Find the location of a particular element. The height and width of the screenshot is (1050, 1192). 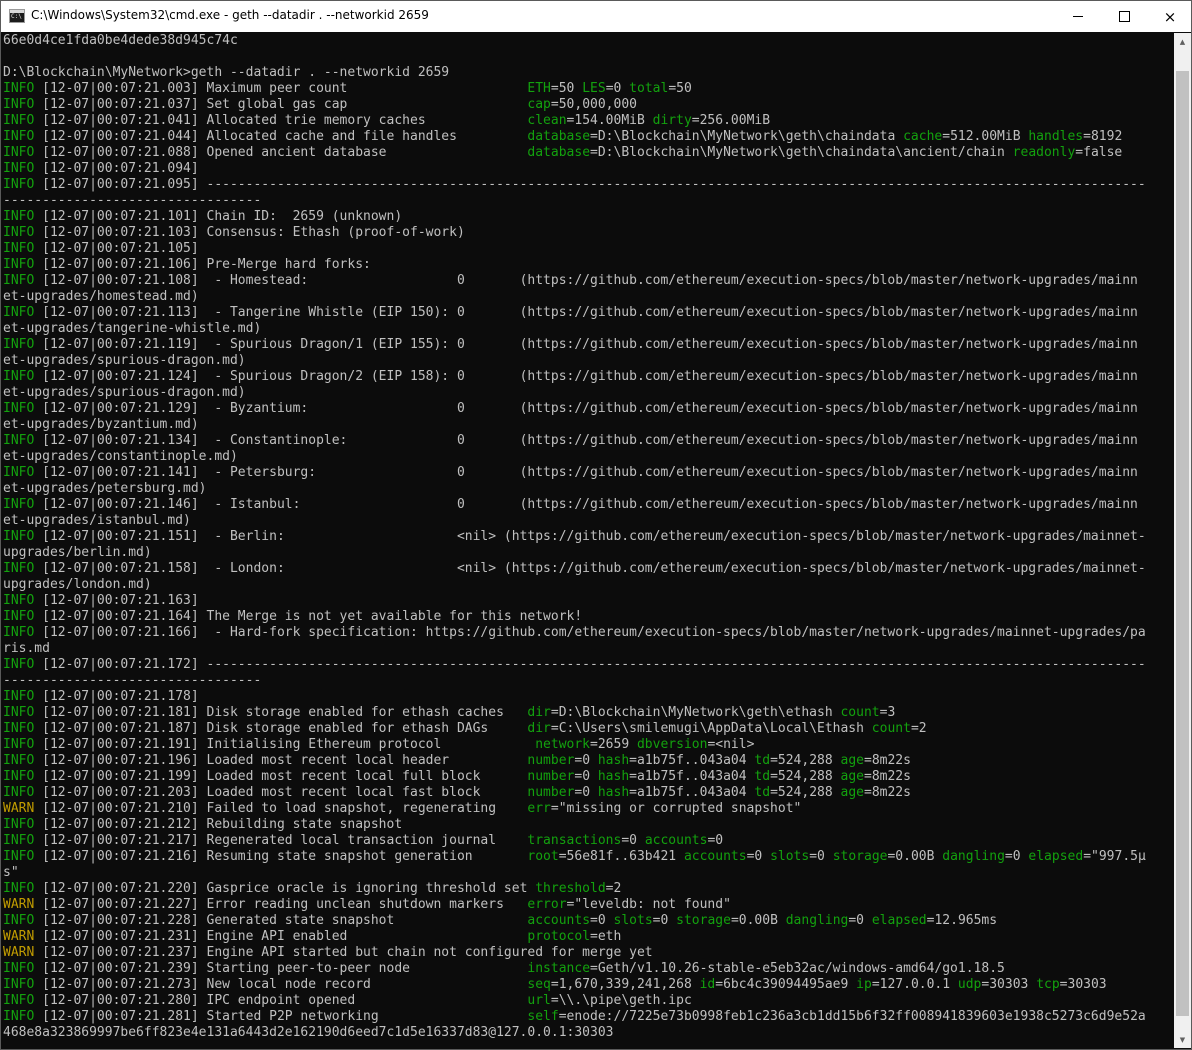

close-button: × is located at coordinates (1169, 16).